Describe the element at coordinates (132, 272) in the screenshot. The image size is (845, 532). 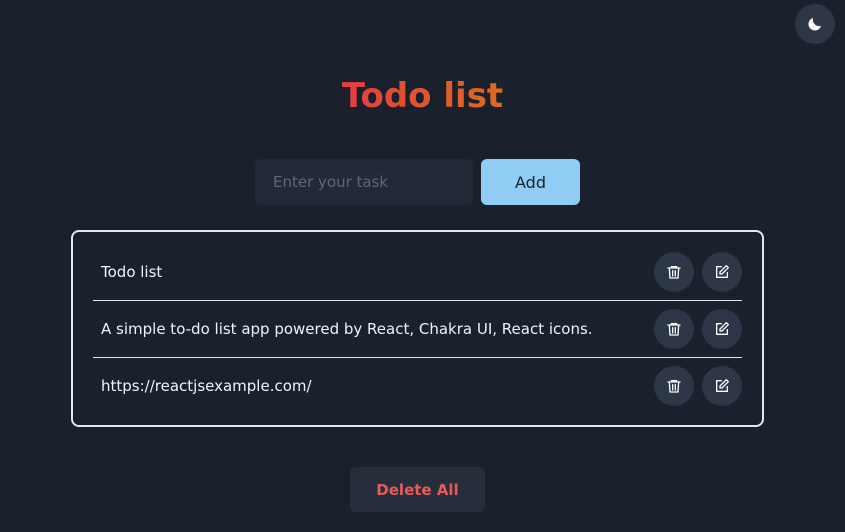
I see `todo-text: Todo list` at that location.